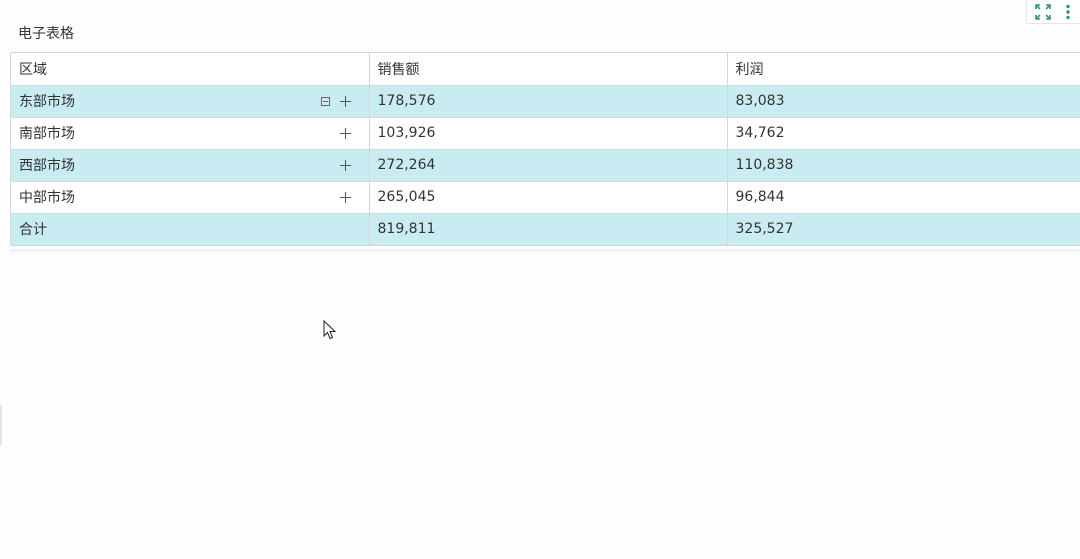 Image resolution: width=1080 pixels, height=559 pixels. I want to click on collapse-icon, so click(325, 101).